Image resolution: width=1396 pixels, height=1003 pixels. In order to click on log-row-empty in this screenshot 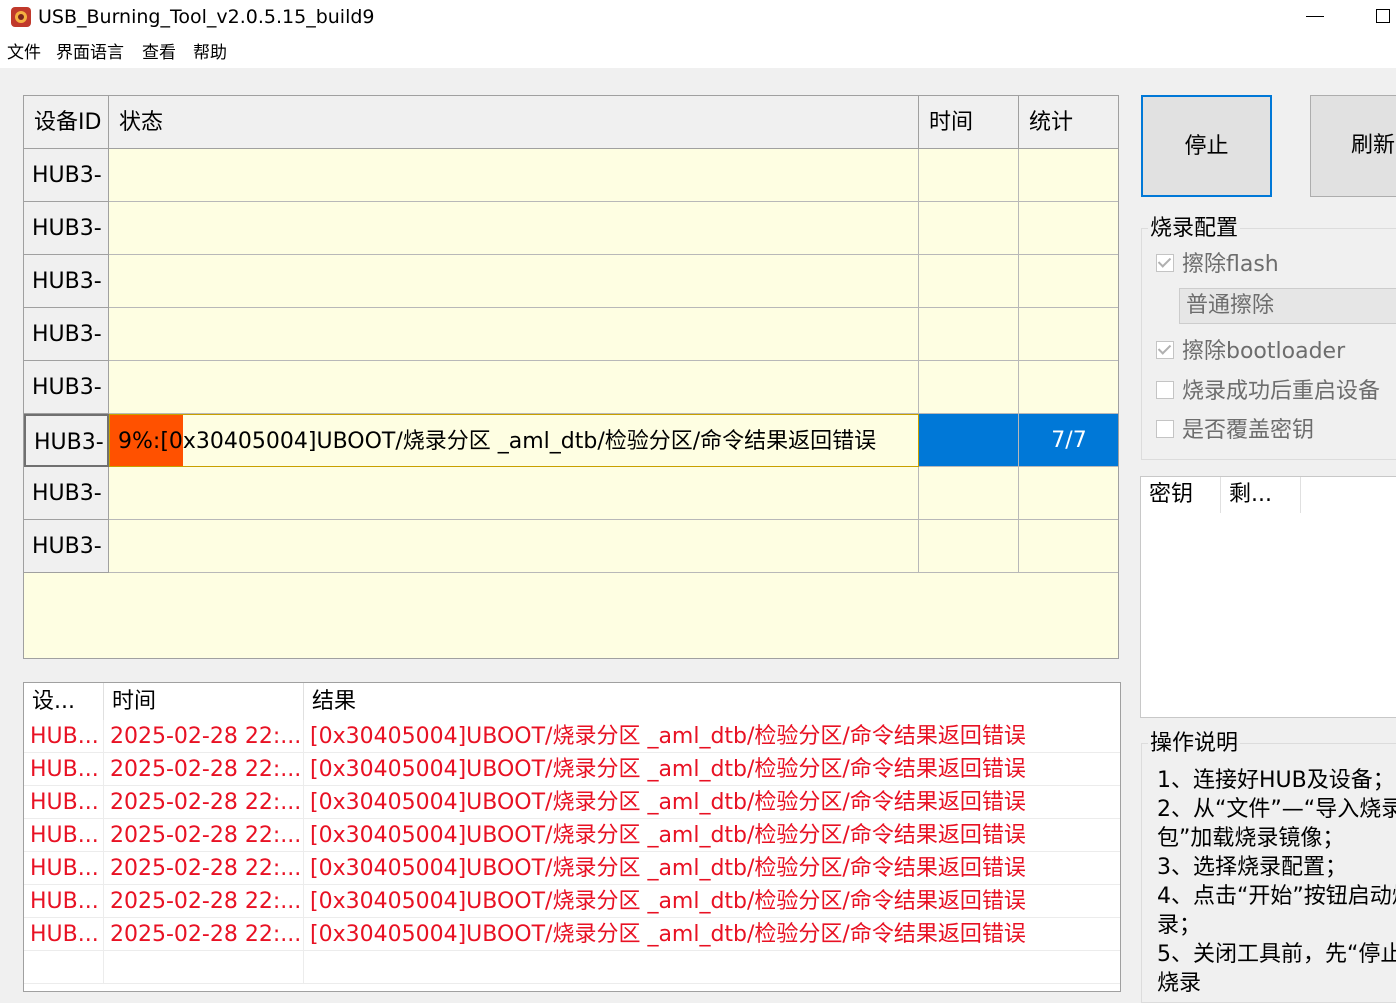, I will do `click(572, 967)`.